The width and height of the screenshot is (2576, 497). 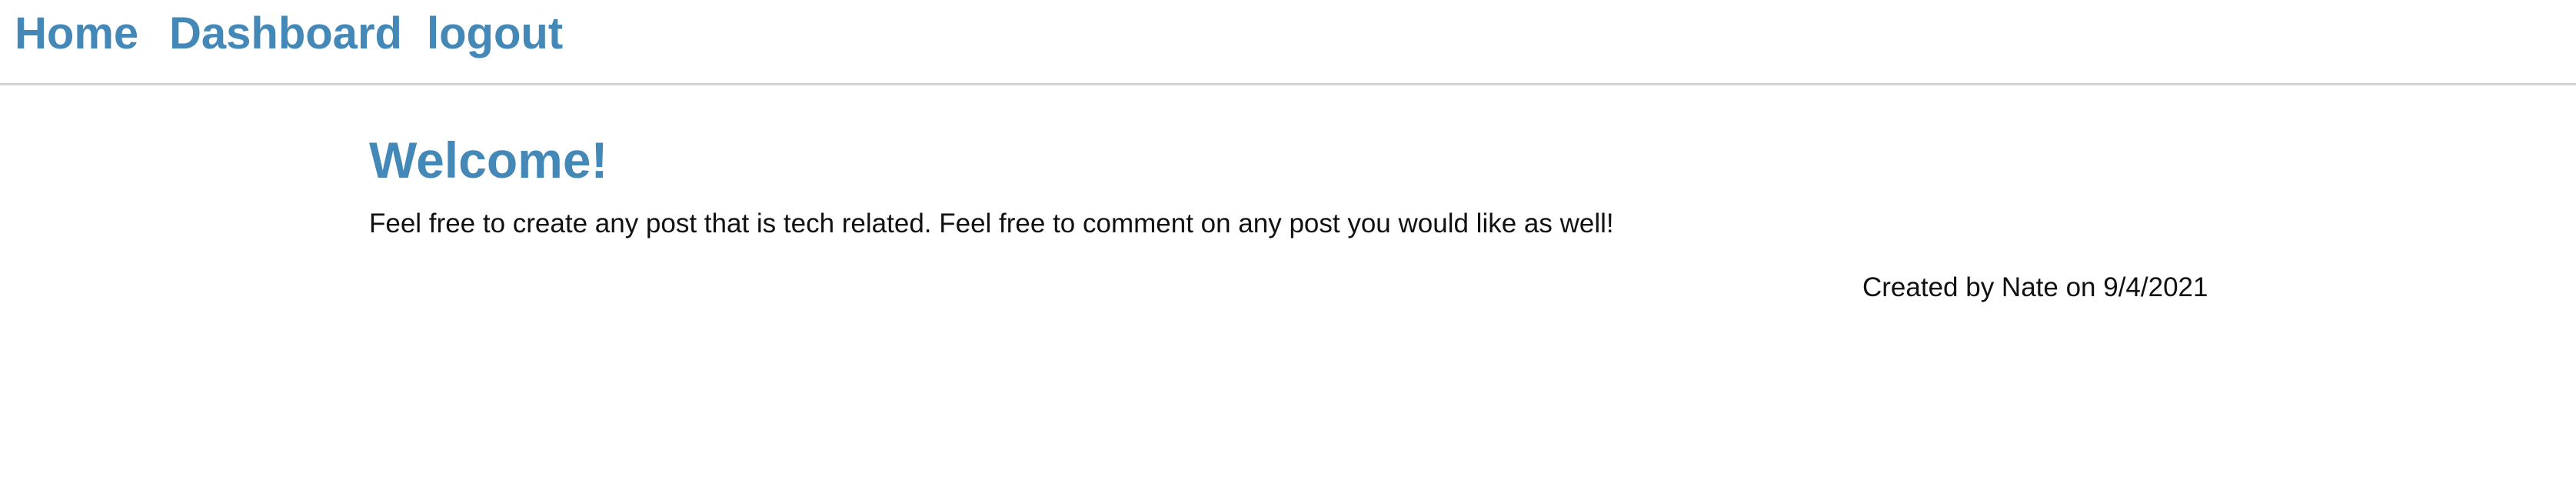 I want to click on post-title: Welcome!, so click(x=489, y=160).